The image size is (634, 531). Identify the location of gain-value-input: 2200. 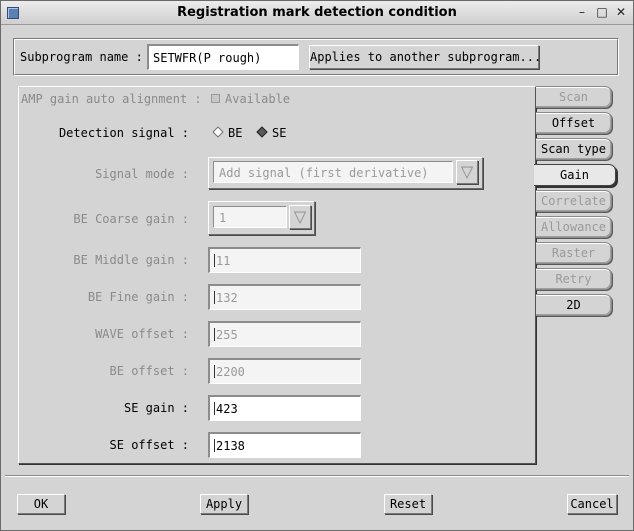
(284, 371).